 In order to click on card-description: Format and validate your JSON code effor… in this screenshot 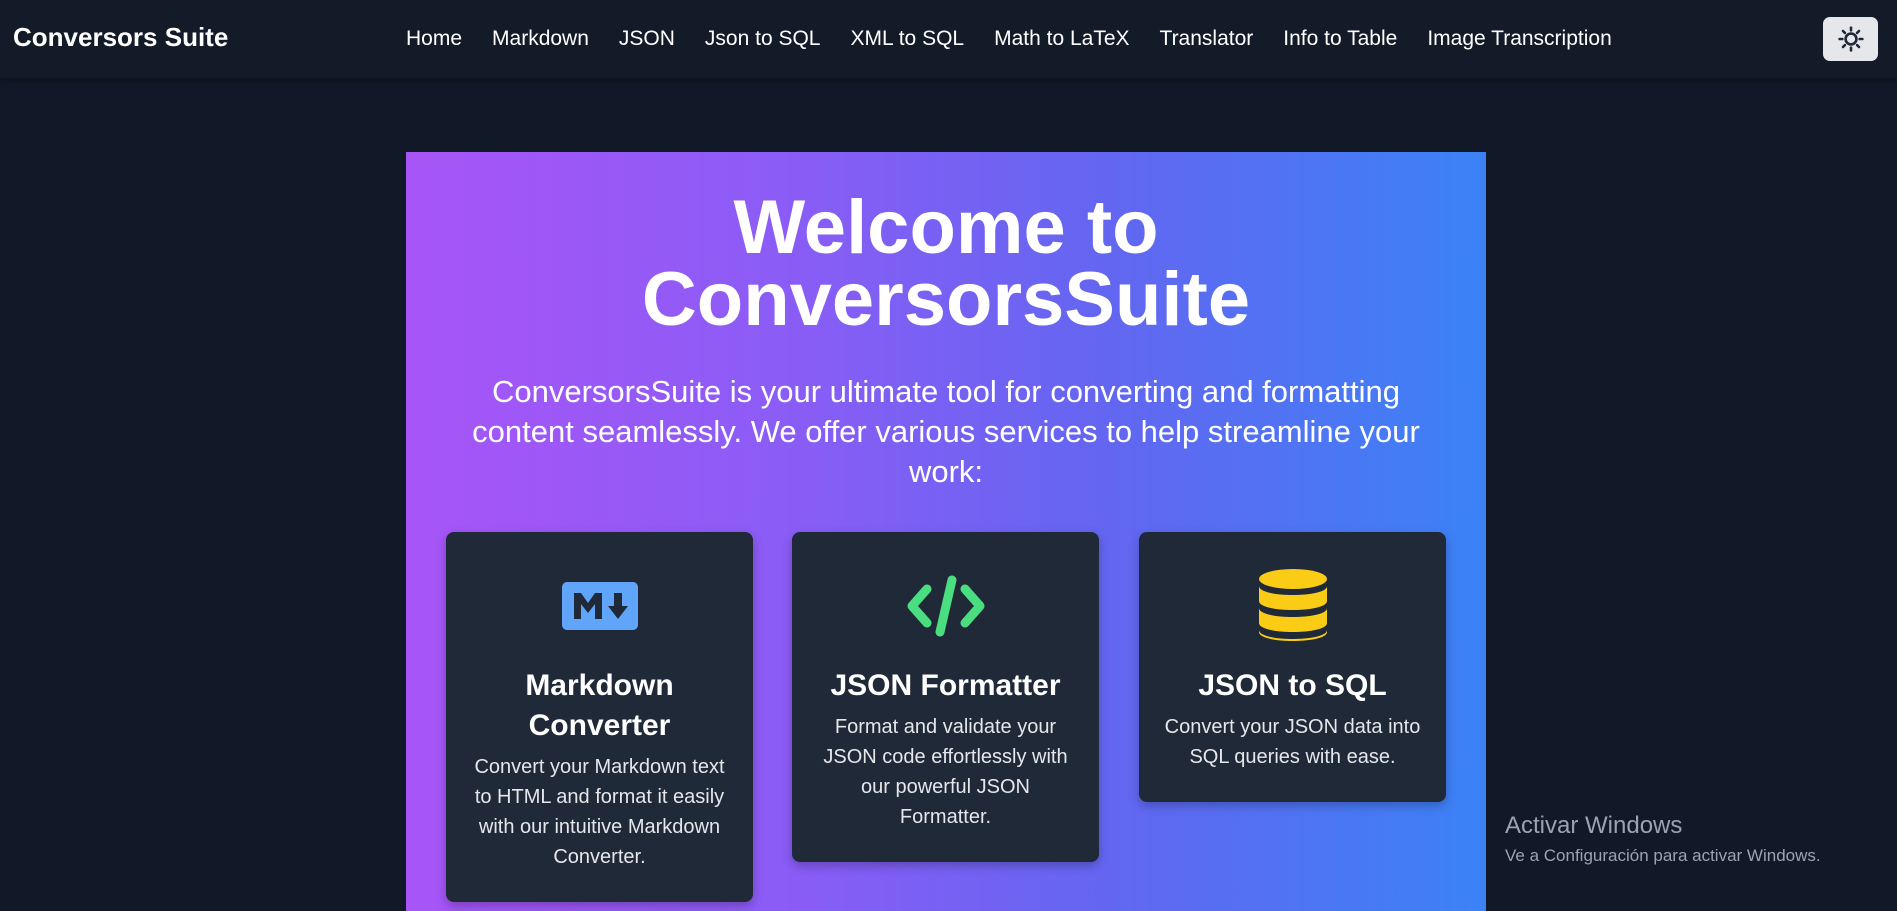, I will do `click(945, 772)`.